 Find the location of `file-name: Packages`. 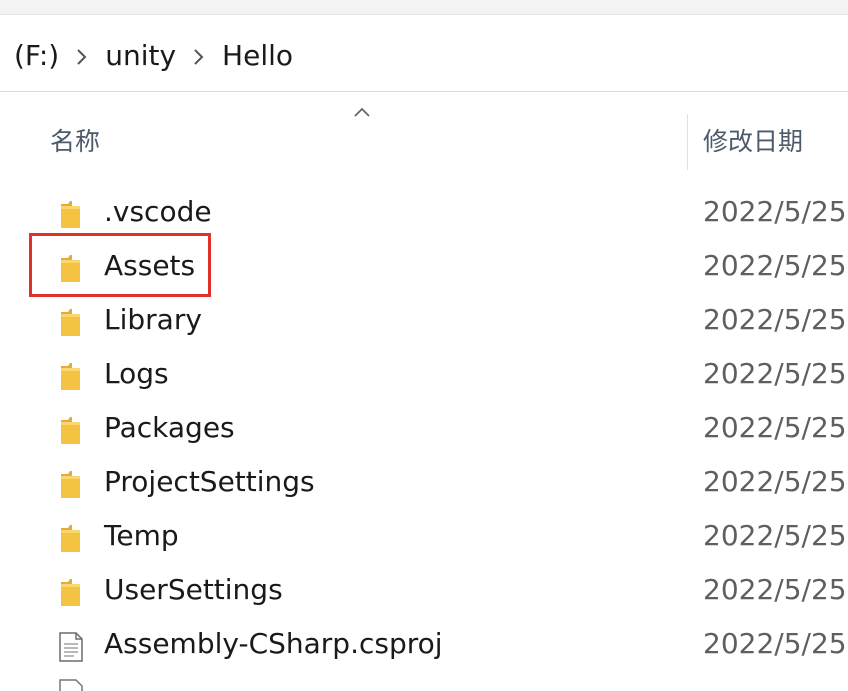

file-name: Packages is located at coordinates (169, 427).